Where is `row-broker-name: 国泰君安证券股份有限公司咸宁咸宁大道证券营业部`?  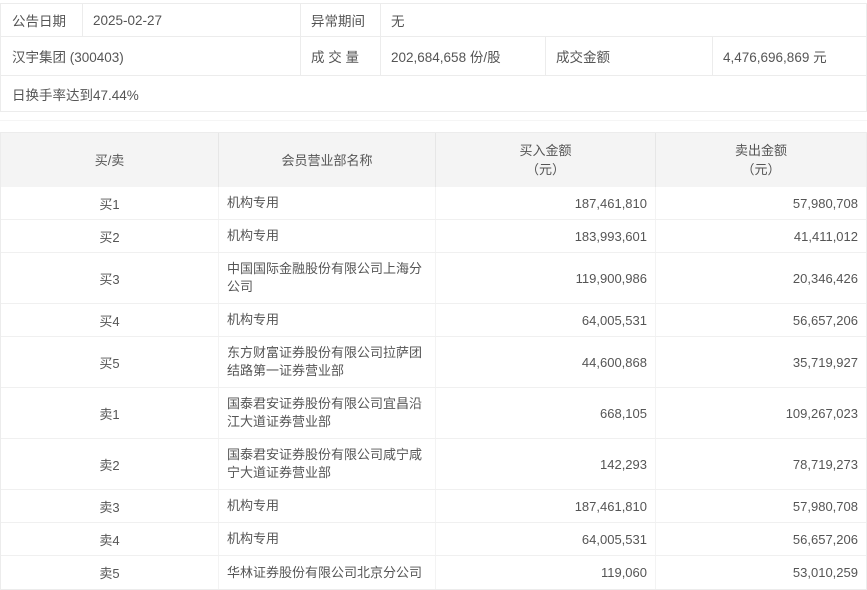 row-broker-name: 国泰君安证券股份有限公司咸宁咸宁大道证券营业部 is located at coordinates (327, 464).